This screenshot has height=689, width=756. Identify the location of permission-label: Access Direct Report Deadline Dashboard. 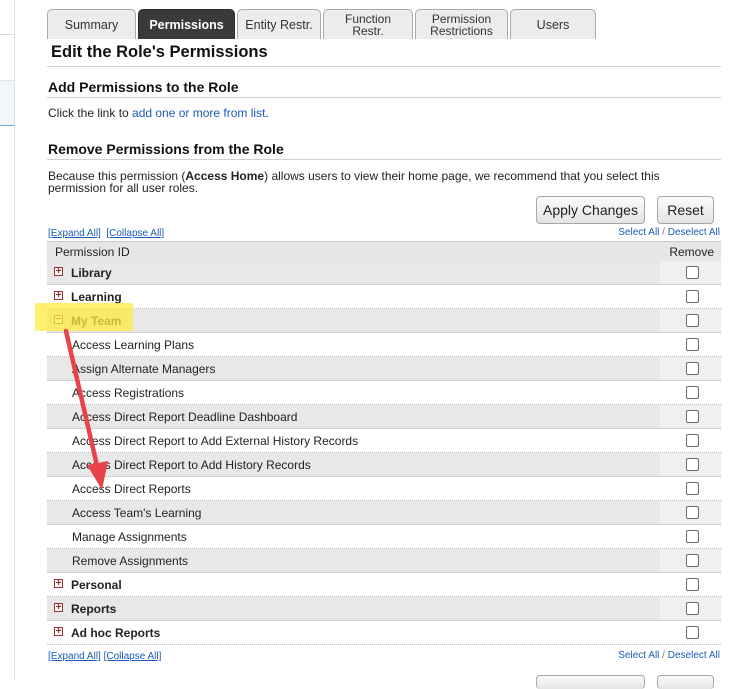
(185, 417).